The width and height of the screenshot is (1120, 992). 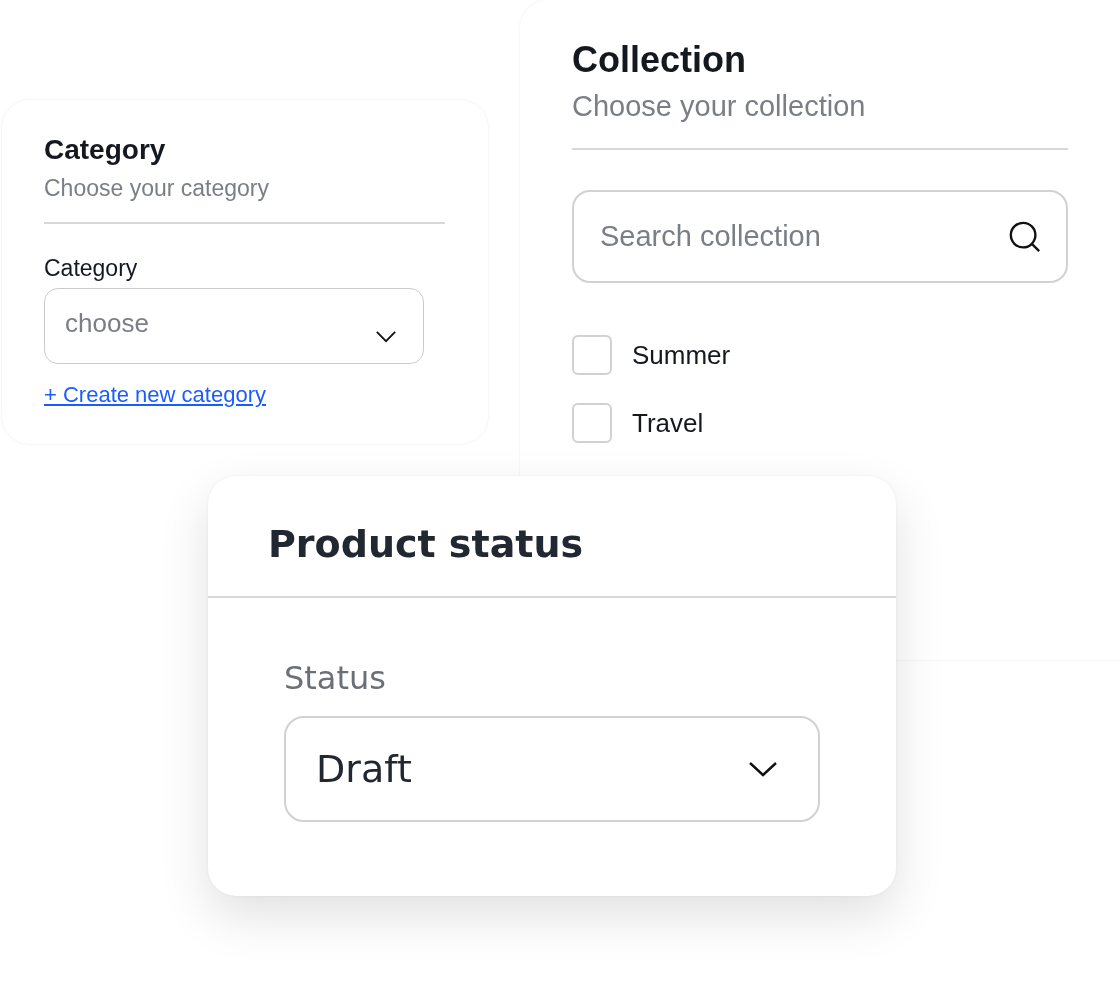 What do you see at coordinates (335, 678) in the screenshot?
I see `field-label: Status` at bounding box center [335, 678].